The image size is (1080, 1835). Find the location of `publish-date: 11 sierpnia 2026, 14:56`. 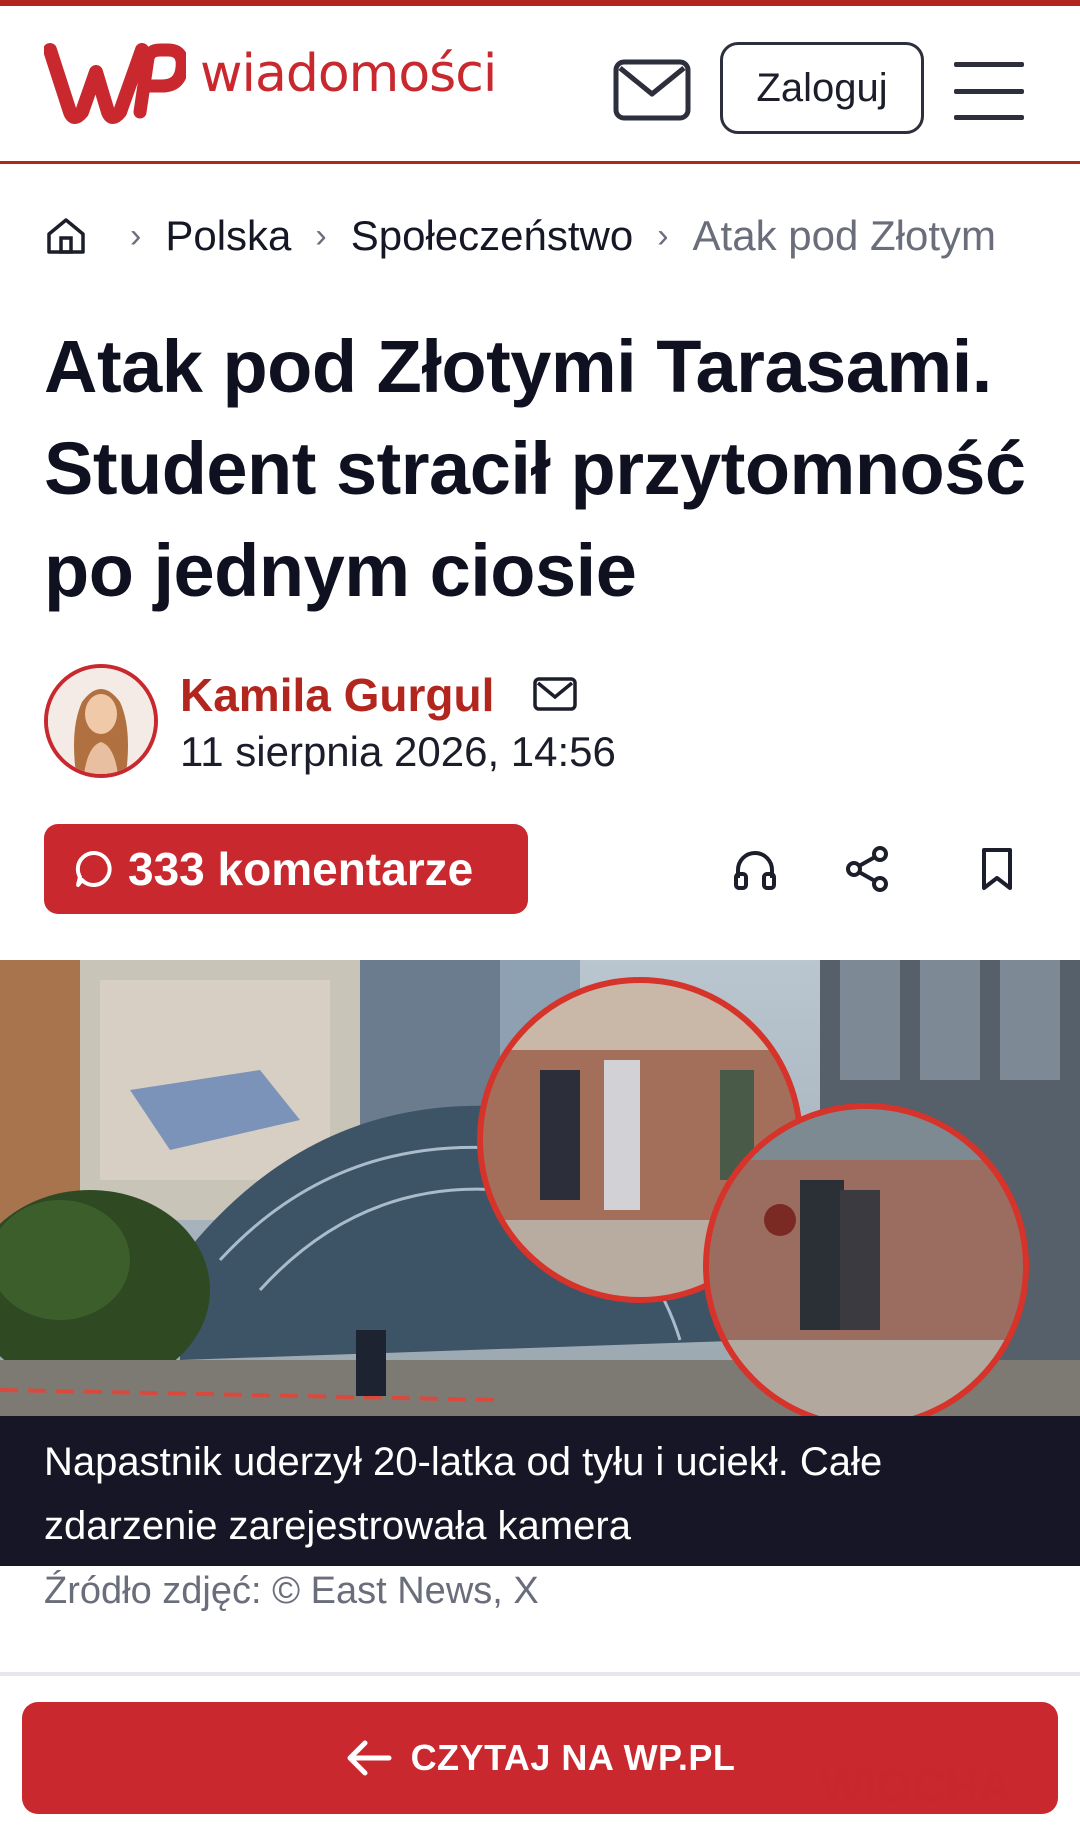

publish-date: 11 sierpnia 2026, 14:56 is located at coordinates (398, 751).